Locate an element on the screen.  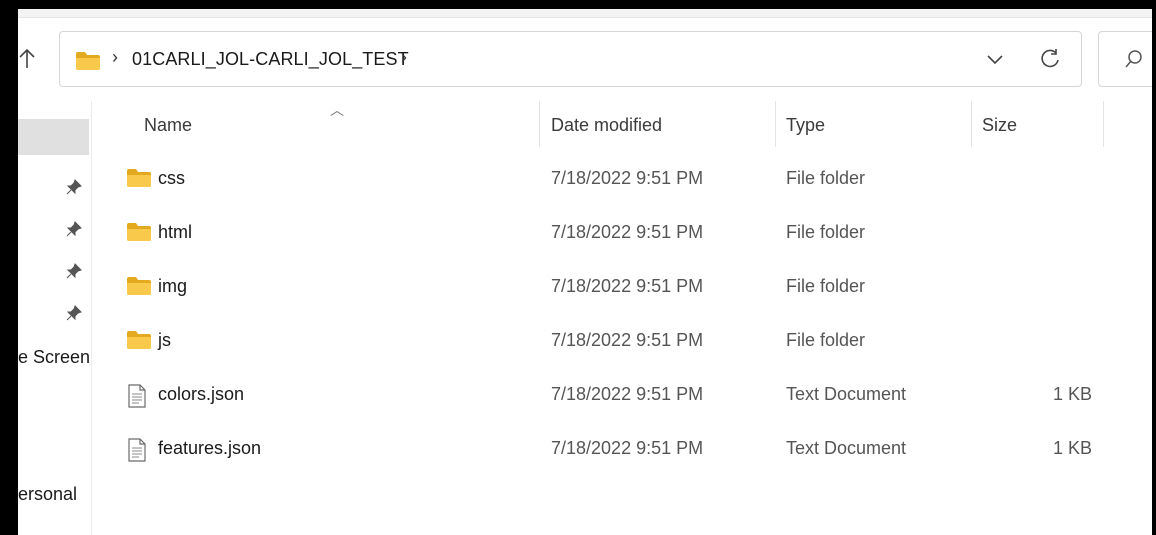
column-header-size: Size is located at coordinates (999, 127).